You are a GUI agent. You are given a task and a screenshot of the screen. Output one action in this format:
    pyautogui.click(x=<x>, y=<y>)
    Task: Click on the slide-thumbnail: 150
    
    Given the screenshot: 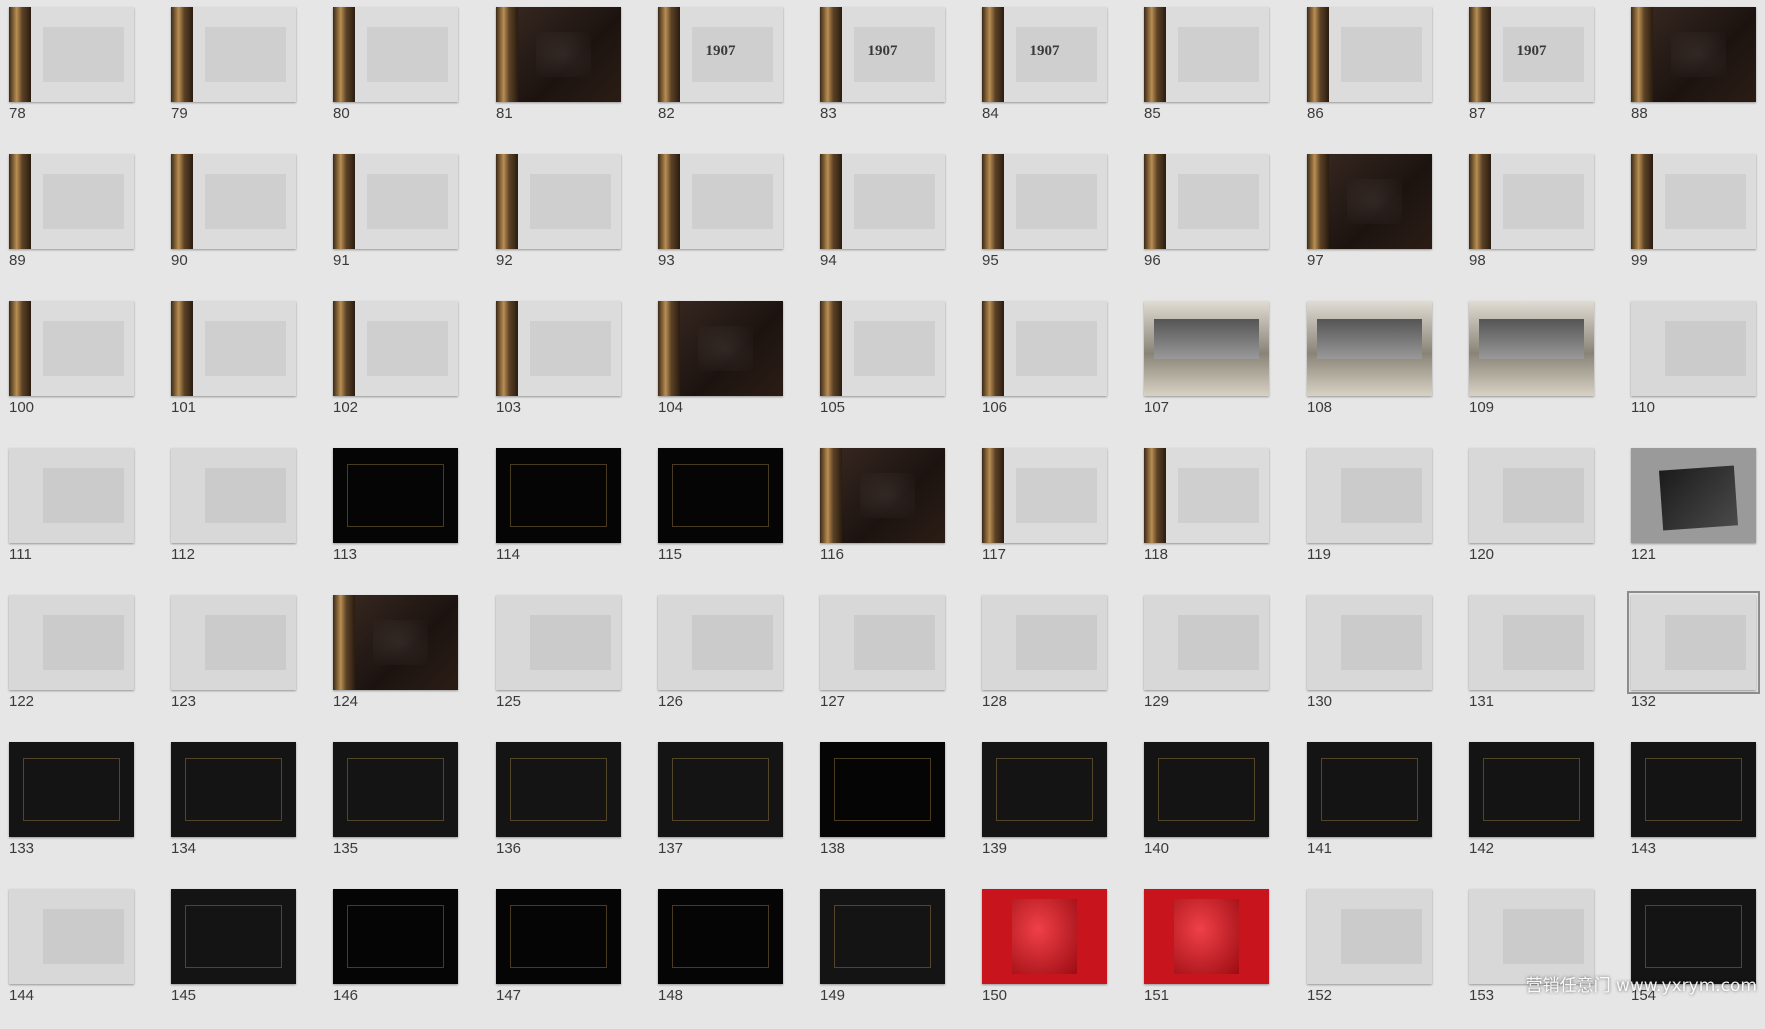 What is the action you would take?
    pyautogui.click(x=1045, y=955)
    